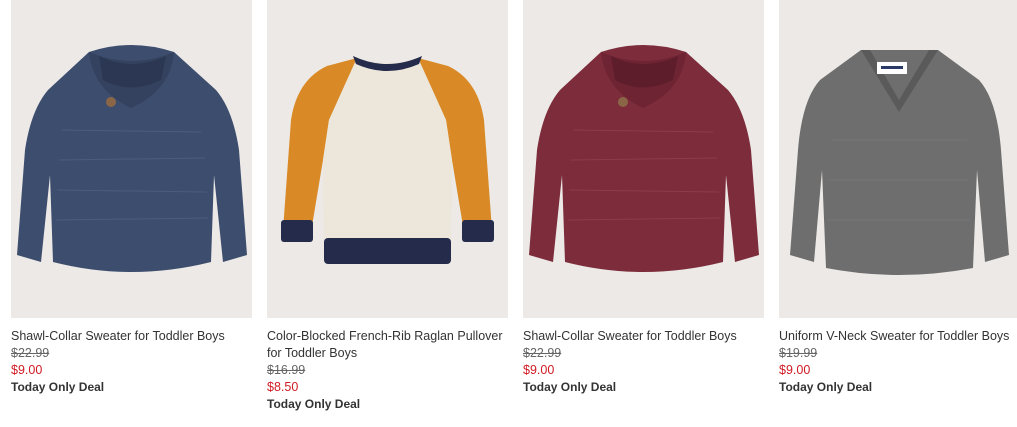 The image size is (1017, 427). What do you see at coordinates (286, 370) in the screenshot?
I see `original-price: $16.99` at bounding box center [286, 370].